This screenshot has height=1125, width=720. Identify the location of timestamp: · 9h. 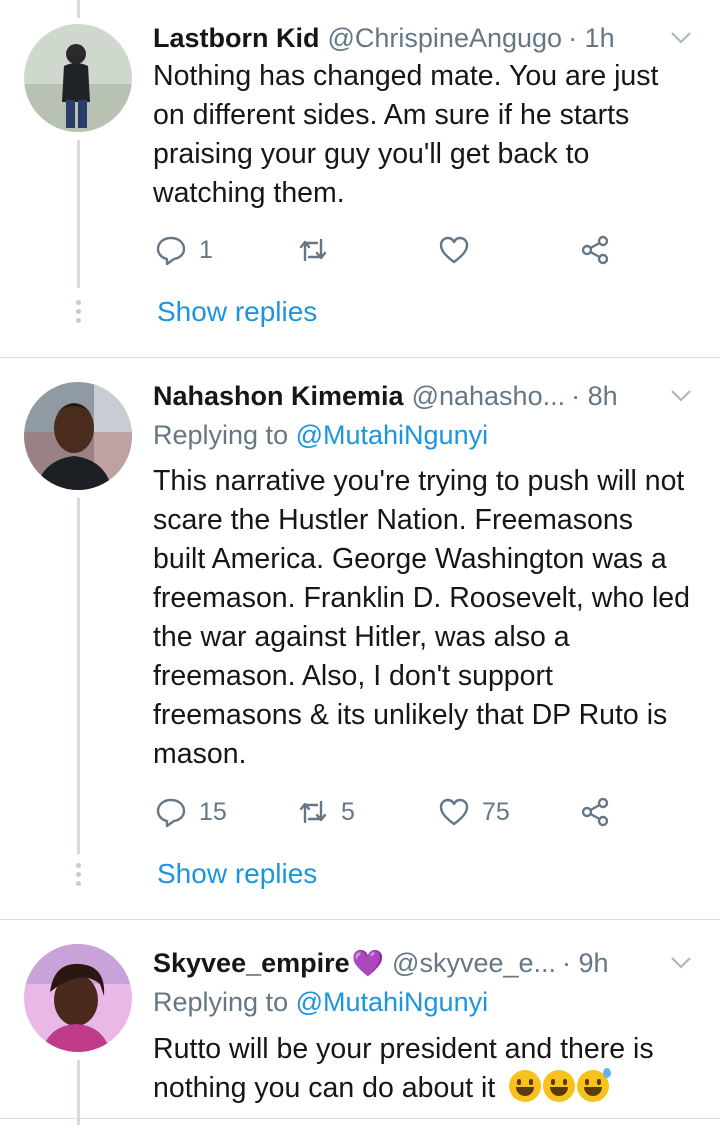
(585, 963).